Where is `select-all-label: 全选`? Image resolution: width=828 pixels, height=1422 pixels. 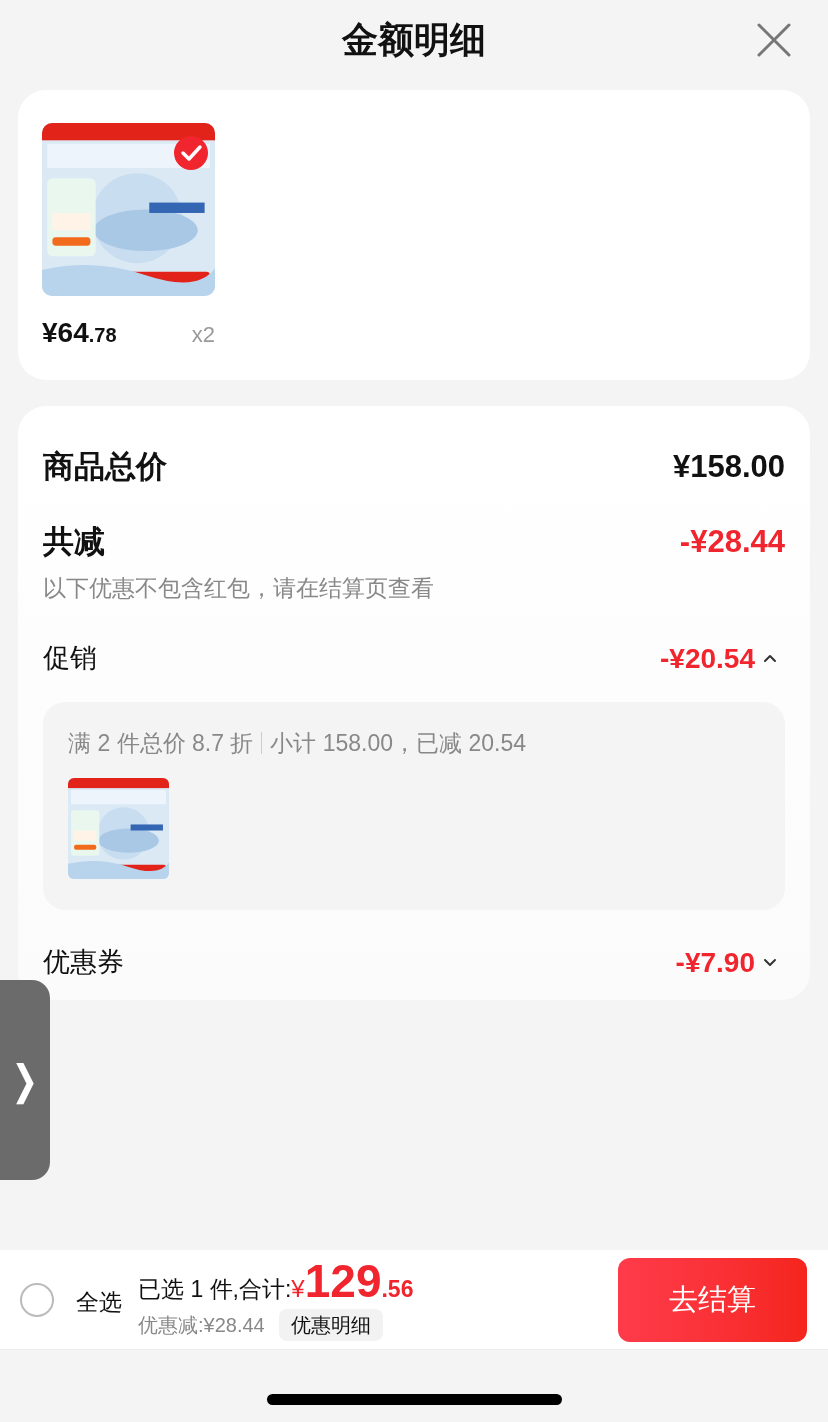
select-all-label: 全选 is located at coordinates (99, 1302).